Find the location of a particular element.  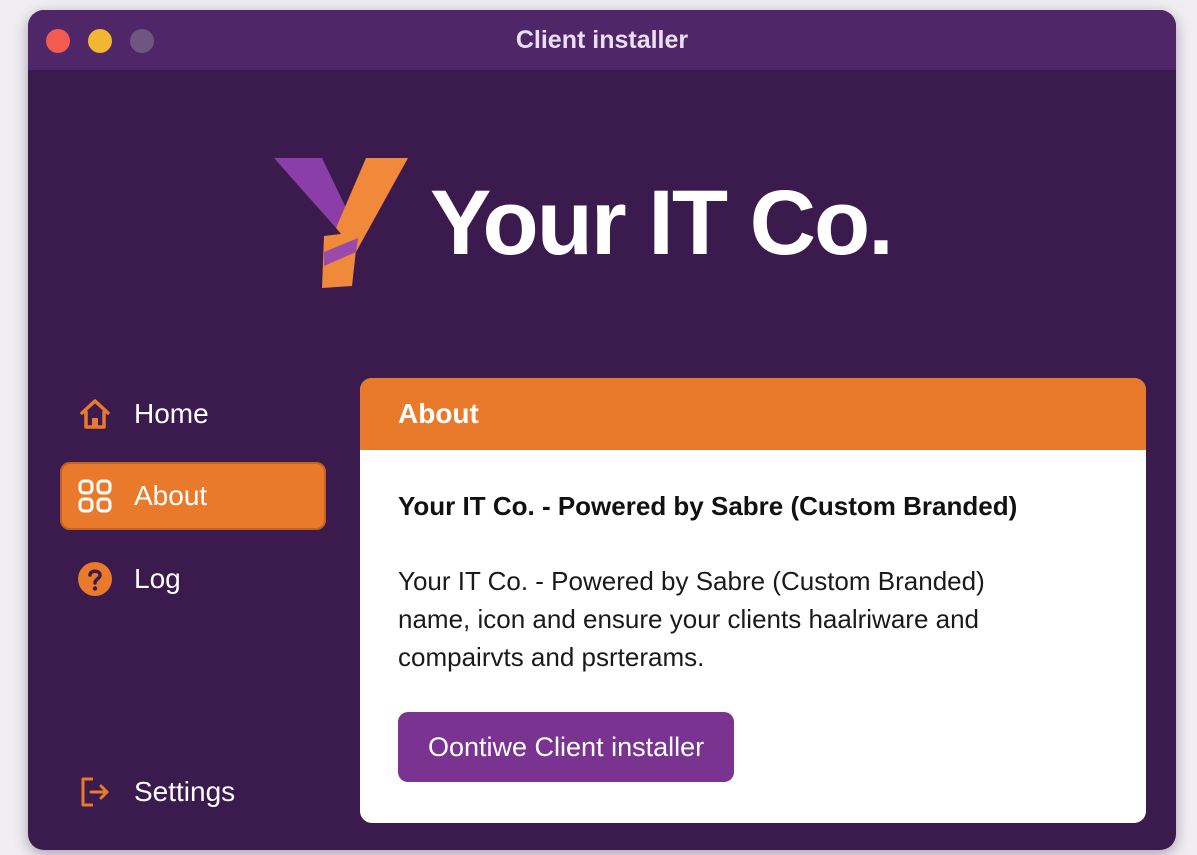

title-bar: Client installer is located at coordinates (602, 40).